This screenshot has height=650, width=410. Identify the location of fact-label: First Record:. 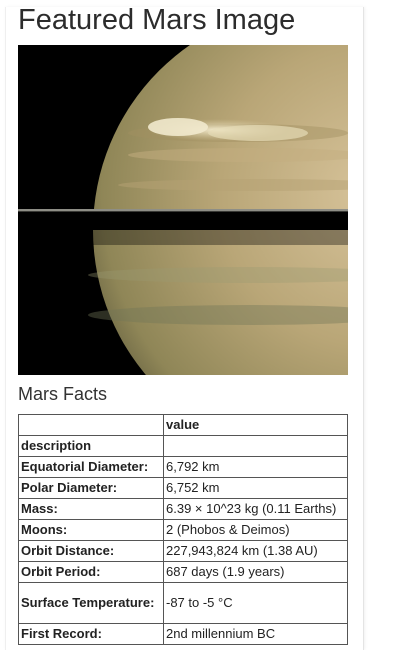
(91, 634).